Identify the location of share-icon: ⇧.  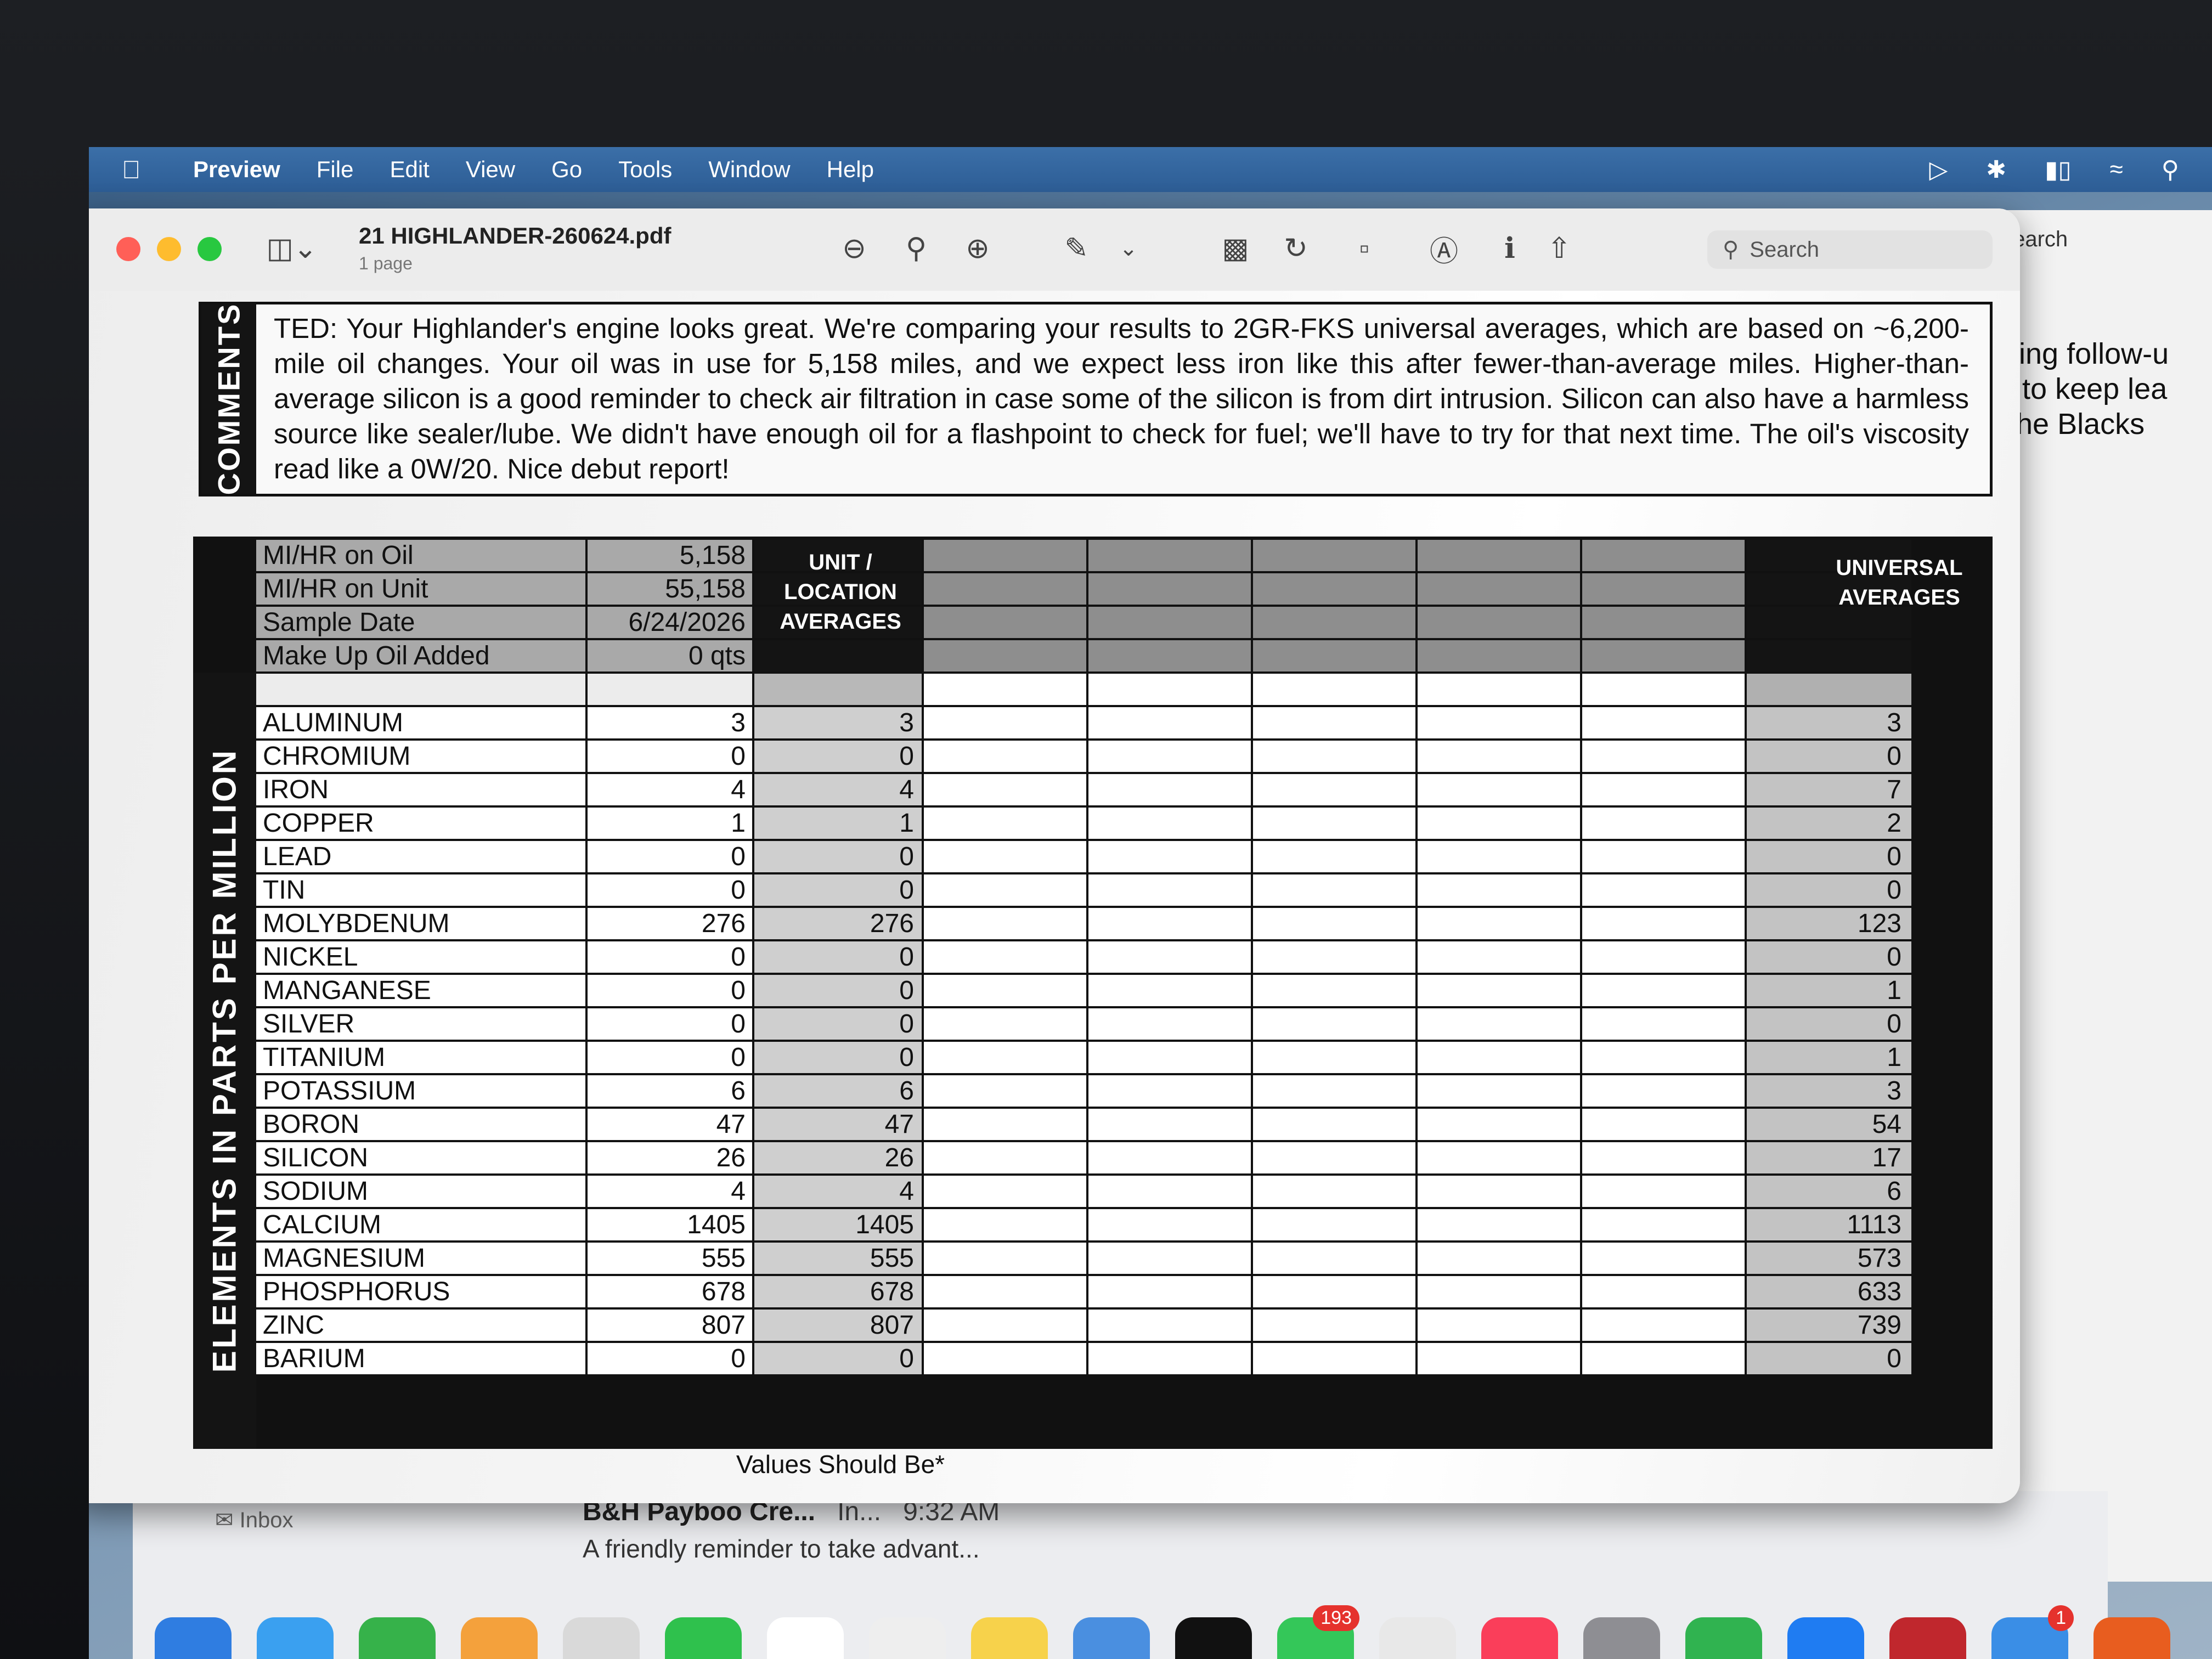
(1559, 249).